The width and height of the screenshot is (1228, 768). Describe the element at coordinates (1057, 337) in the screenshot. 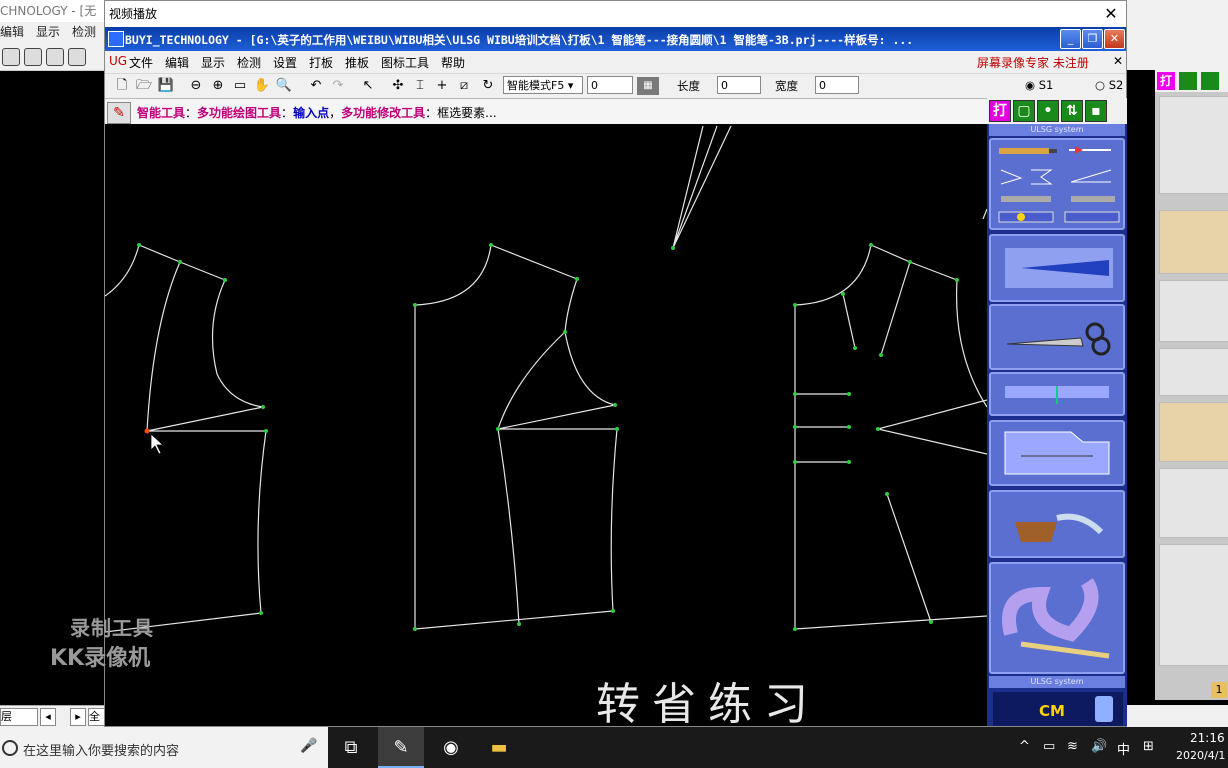

I see `scissors-tool` at that location.